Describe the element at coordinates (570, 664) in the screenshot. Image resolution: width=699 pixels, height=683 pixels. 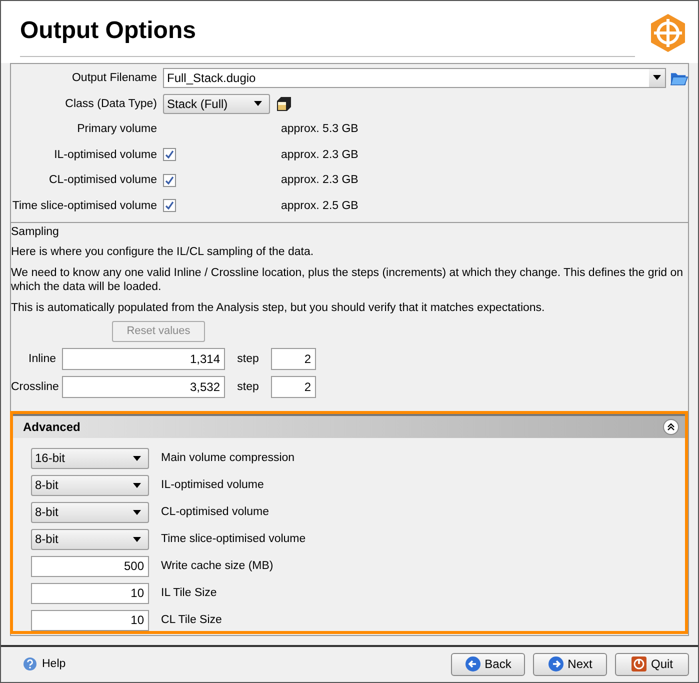
I see `next-button: Next` at that location.